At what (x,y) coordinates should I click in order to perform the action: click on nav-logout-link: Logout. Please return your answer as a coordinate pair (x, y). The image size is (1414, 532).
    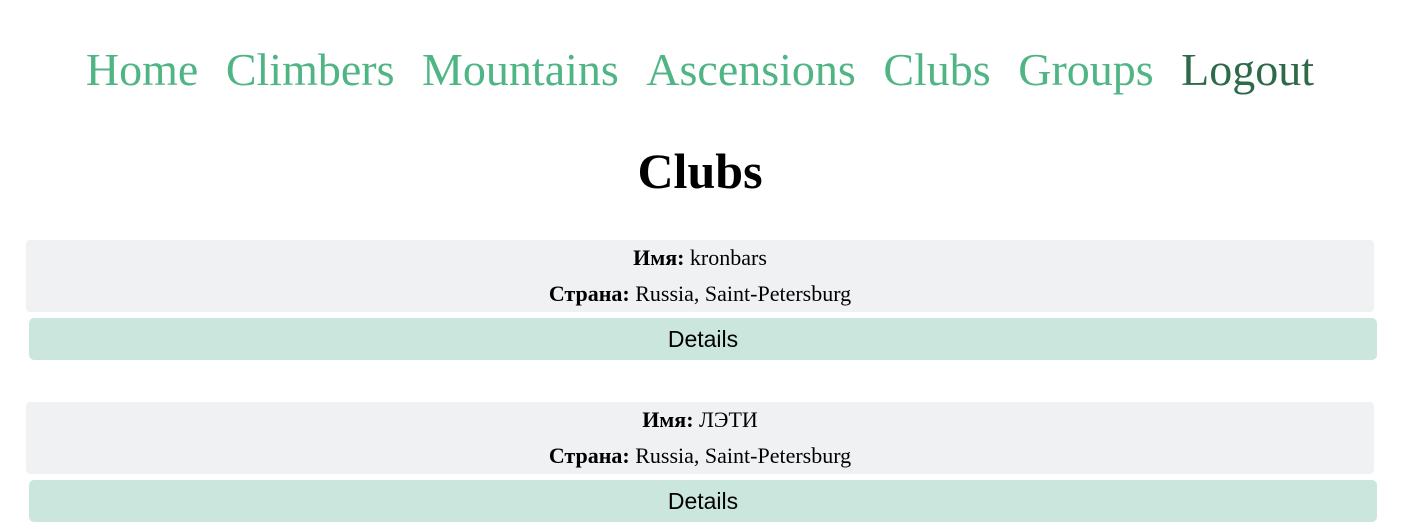
    Looking at the image, I should click on (1247, 69).